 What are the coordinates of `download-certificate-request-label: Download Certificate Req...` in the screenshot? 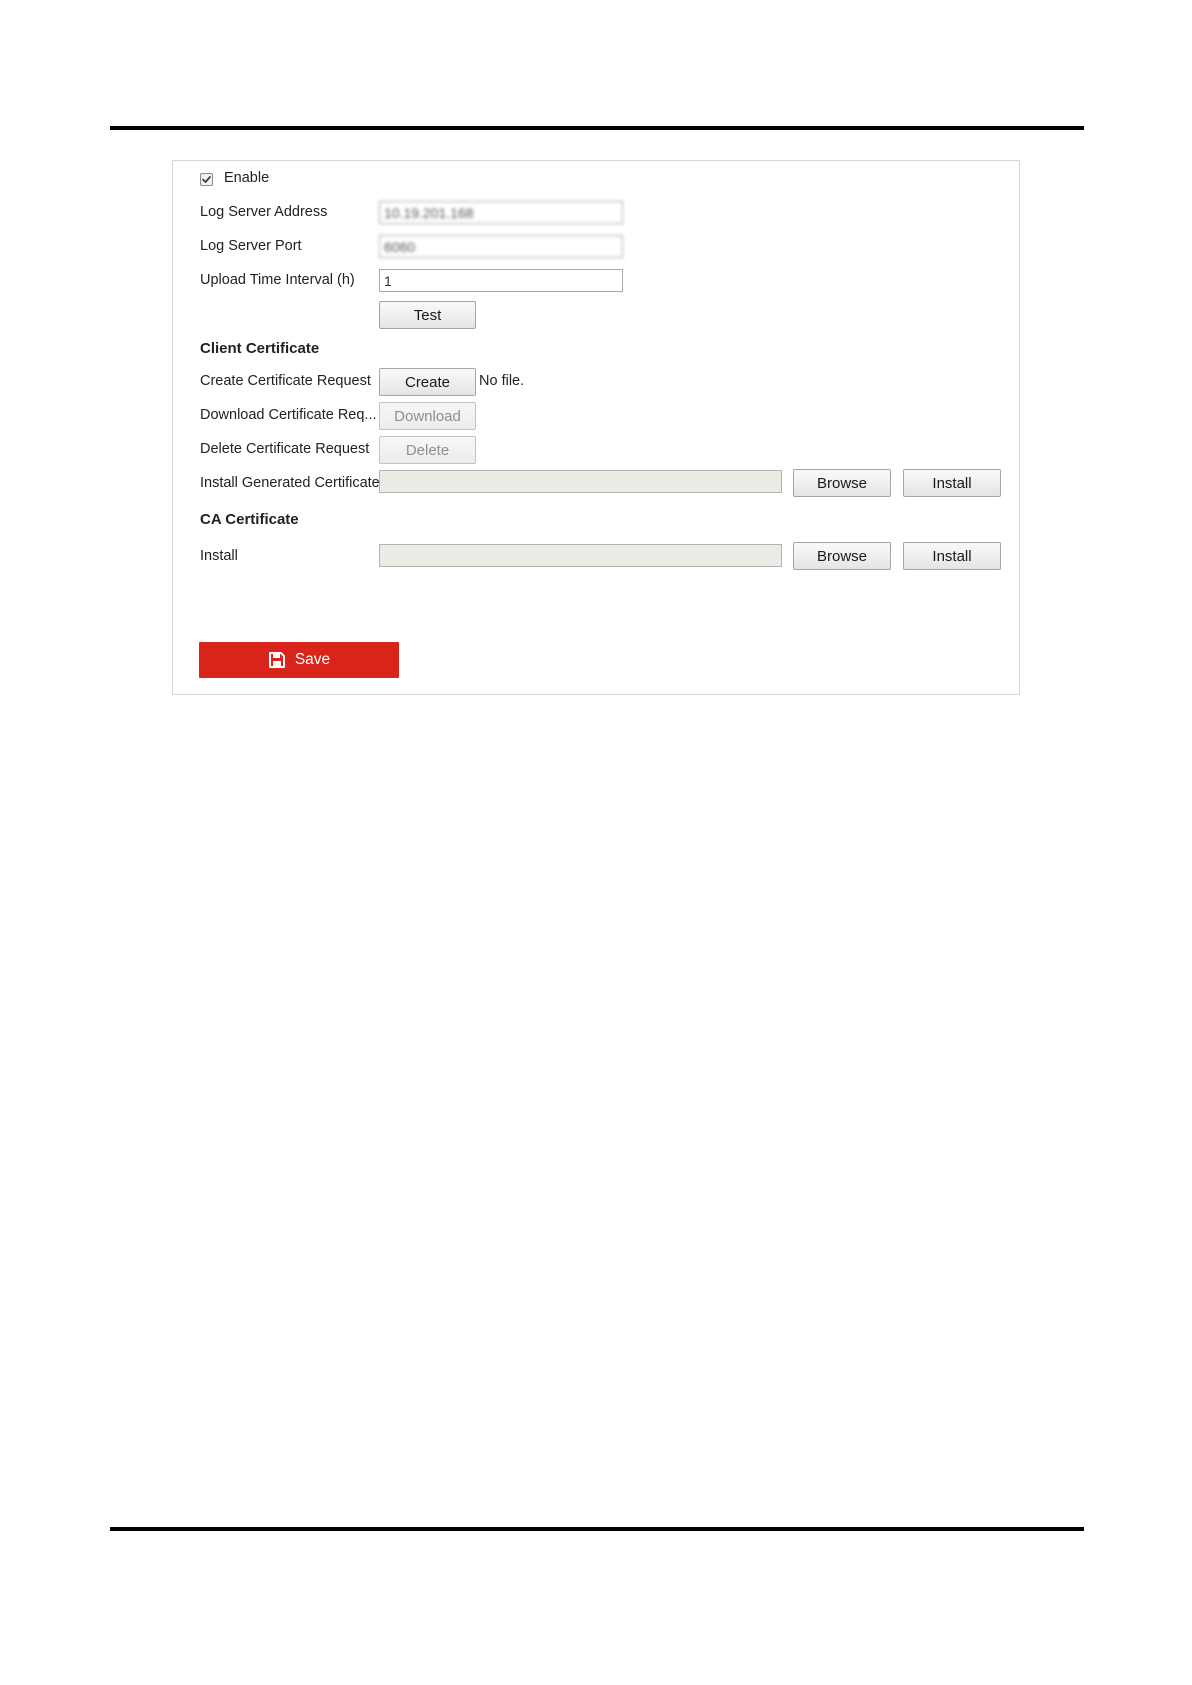 It's located at (288, 415).